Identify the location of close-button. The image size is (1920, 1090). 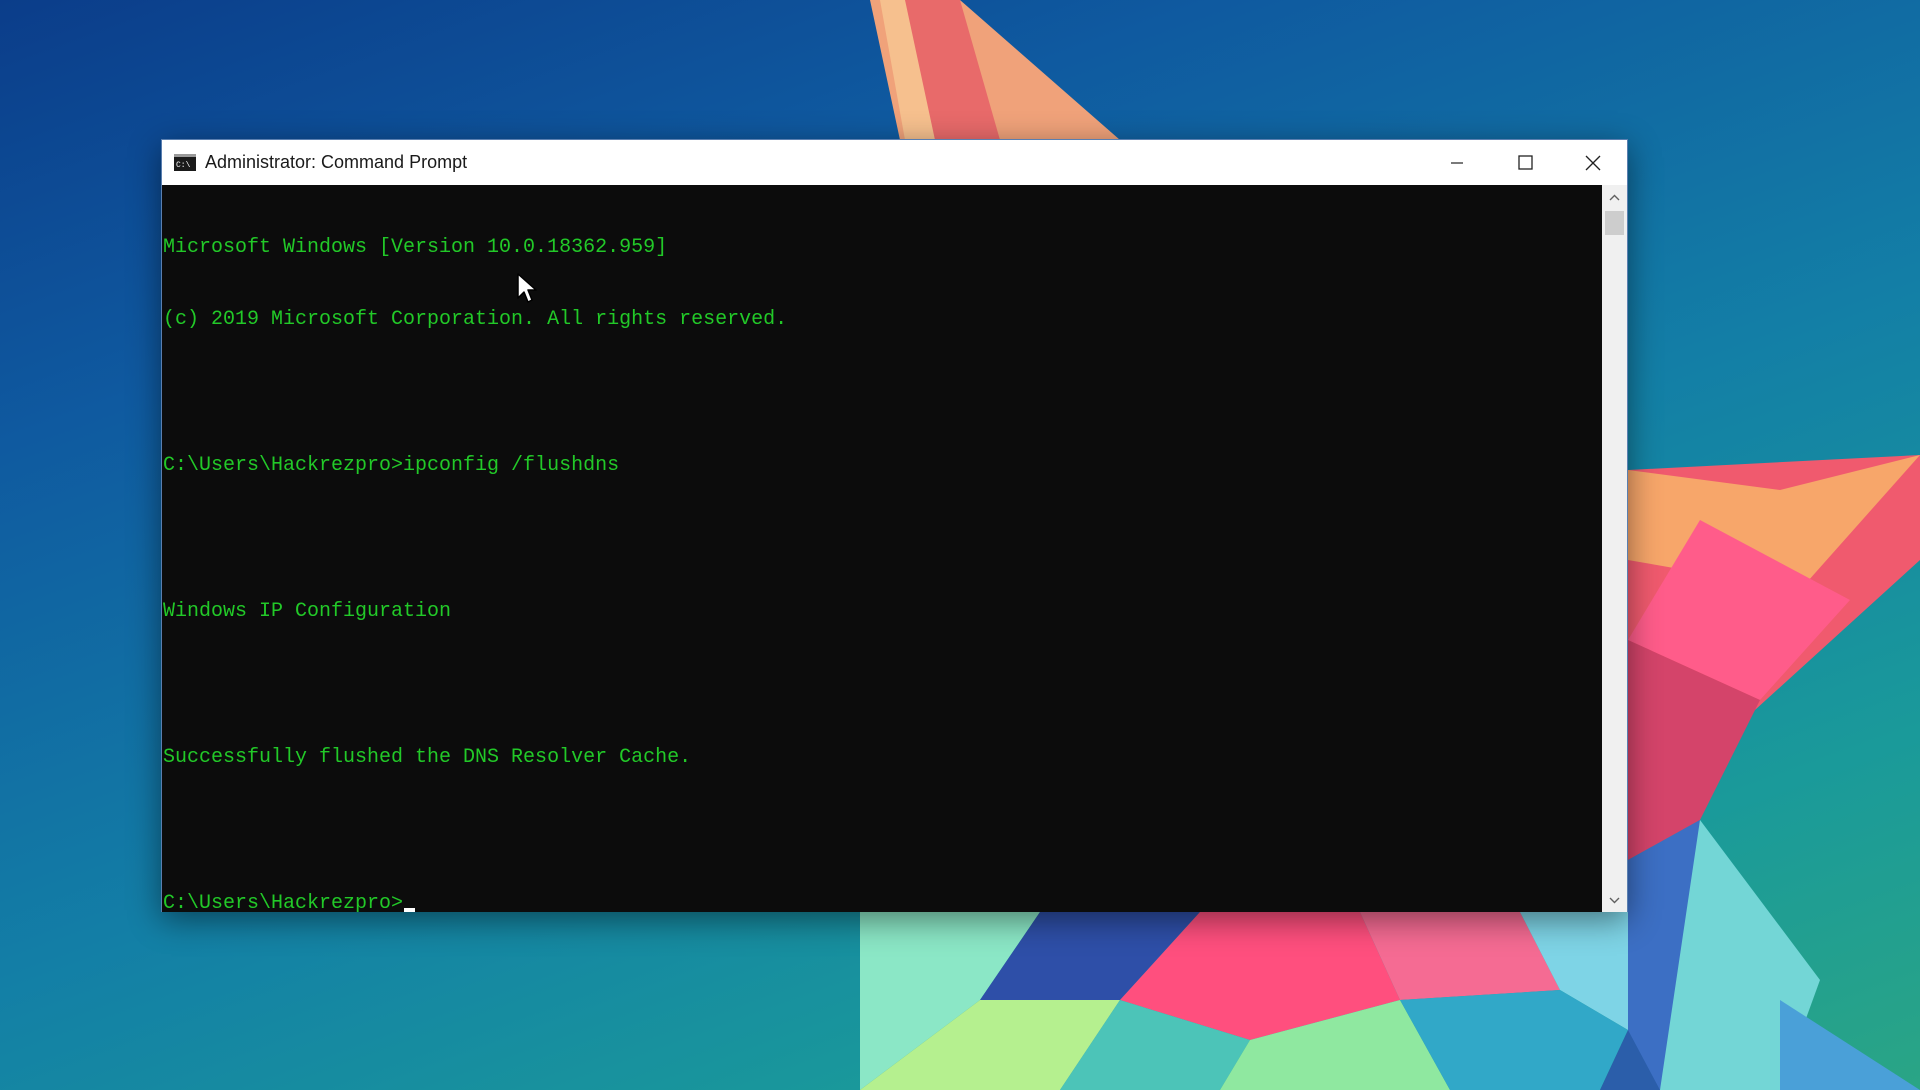
(1593, 162).